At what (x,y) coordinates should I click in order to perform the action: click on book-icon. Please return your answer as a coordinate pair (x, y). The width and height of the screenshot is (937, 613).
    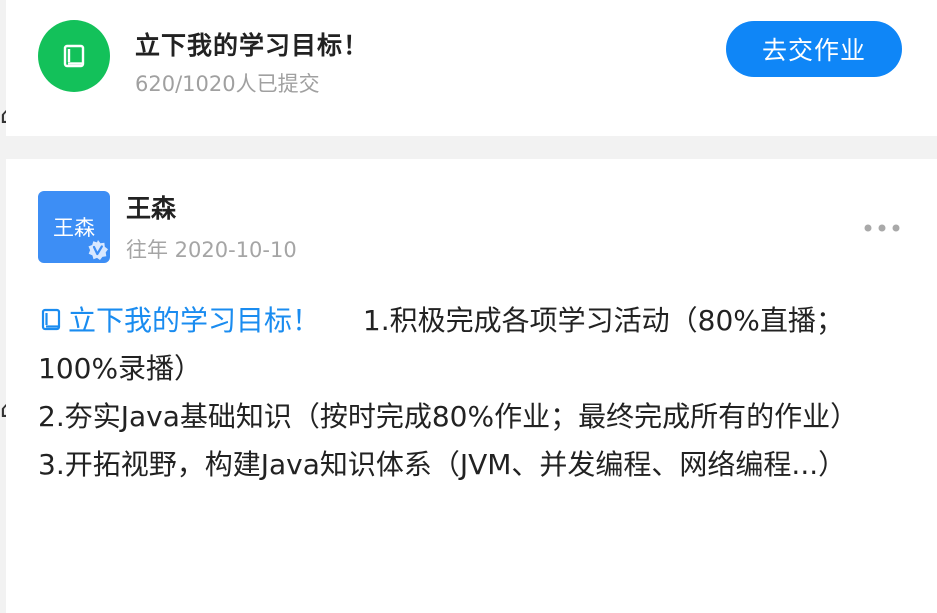
    Looking at the image, I should click on (74, 56).